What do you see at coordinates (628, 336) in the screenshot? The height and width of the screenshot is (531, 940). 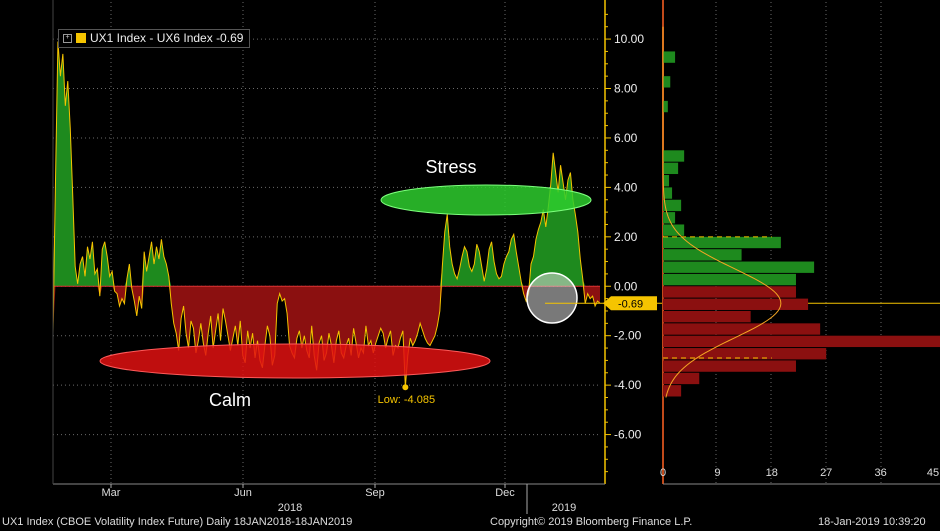 I see `y-tick-label: -2.00` at bounding box center [628, 336].